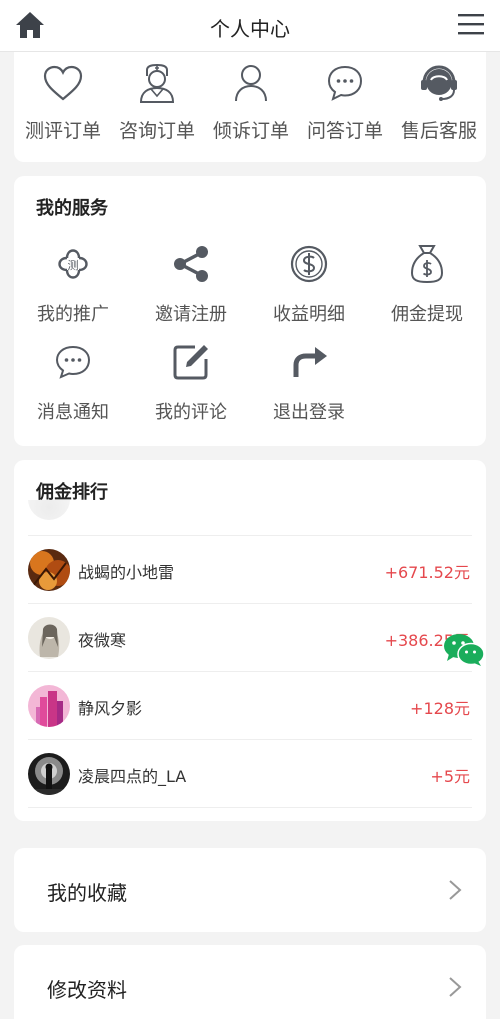  I want to click on ranking-row: 夜微寒 +386.25元, so click(250, 638).